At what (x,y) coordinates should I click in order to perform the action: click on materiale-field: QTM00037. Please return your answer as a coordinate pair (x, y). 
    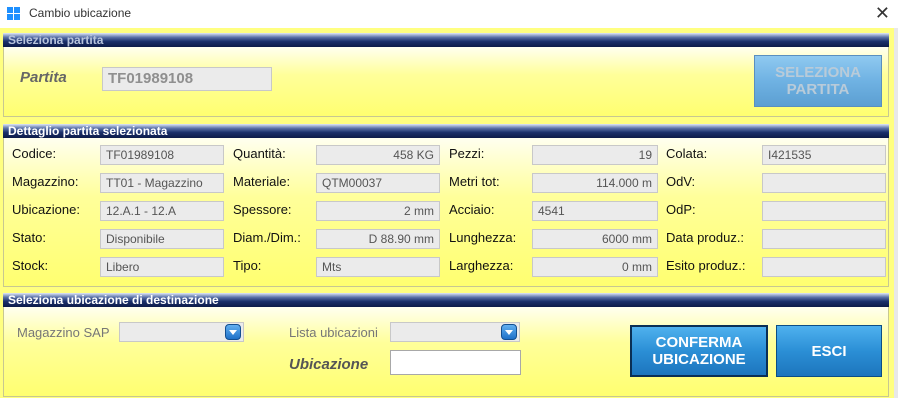
    Looking at the image, I should click on (378, 183).